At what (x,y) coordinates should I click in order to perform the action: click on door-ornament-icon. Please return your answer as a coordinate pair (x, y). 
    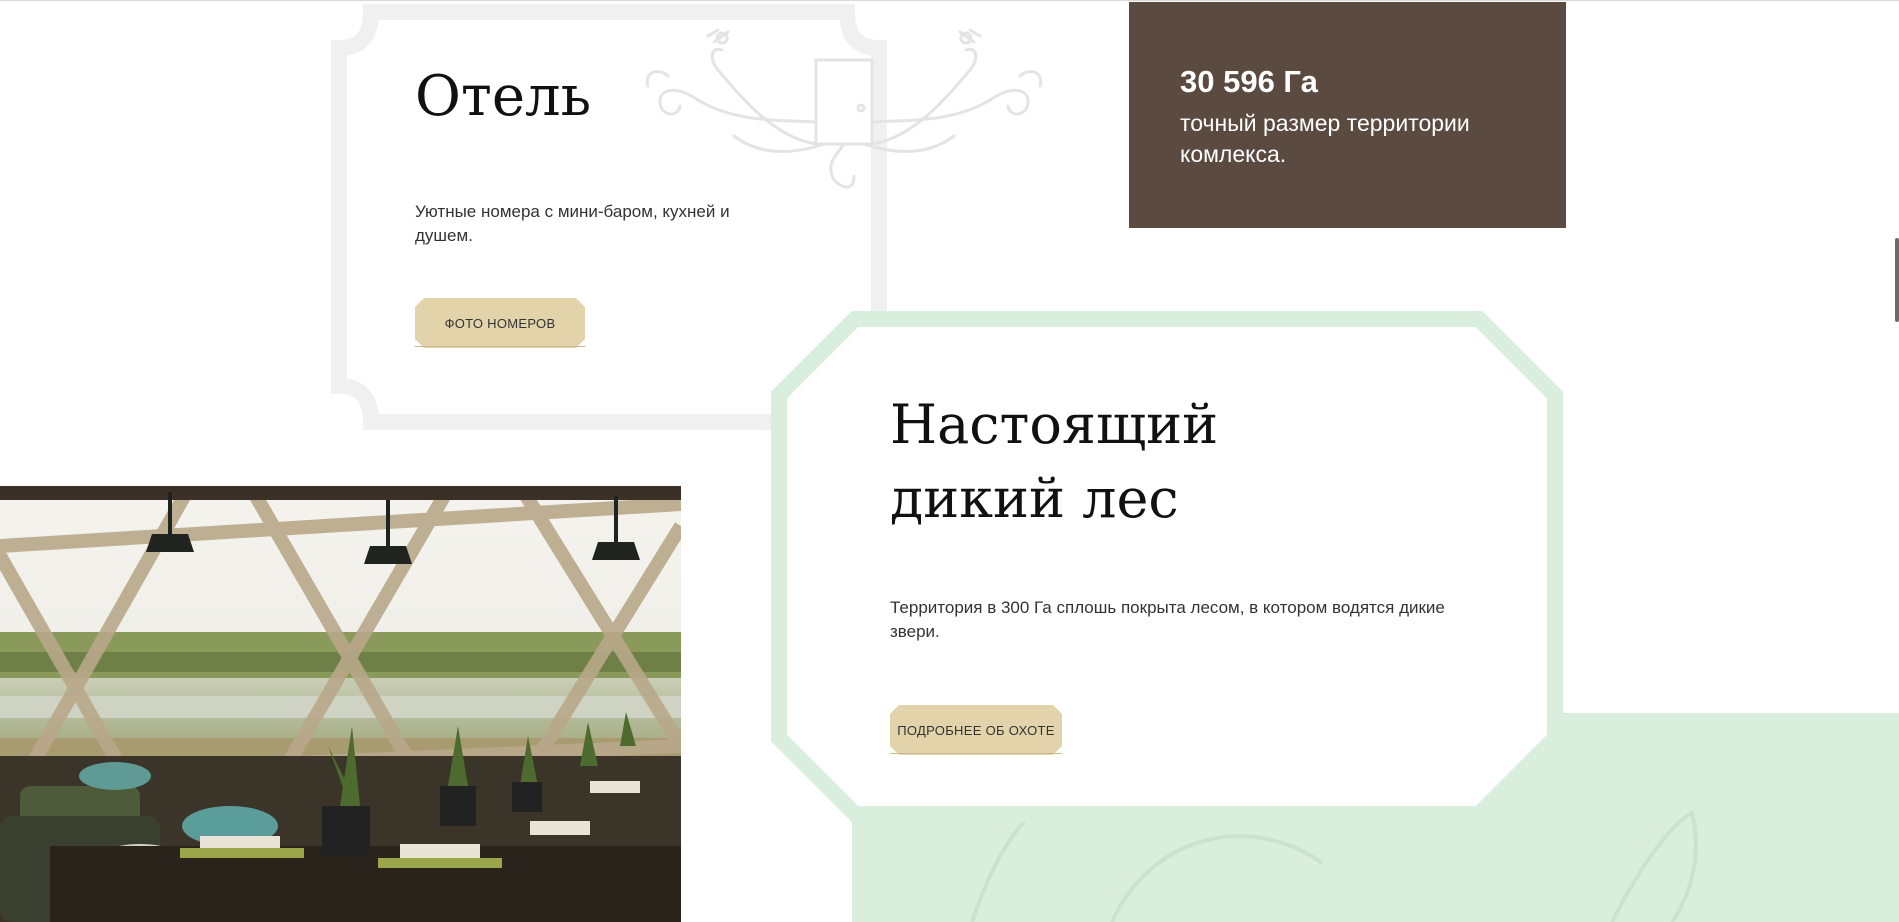
    Looking at the image, I should click on (844, 108).